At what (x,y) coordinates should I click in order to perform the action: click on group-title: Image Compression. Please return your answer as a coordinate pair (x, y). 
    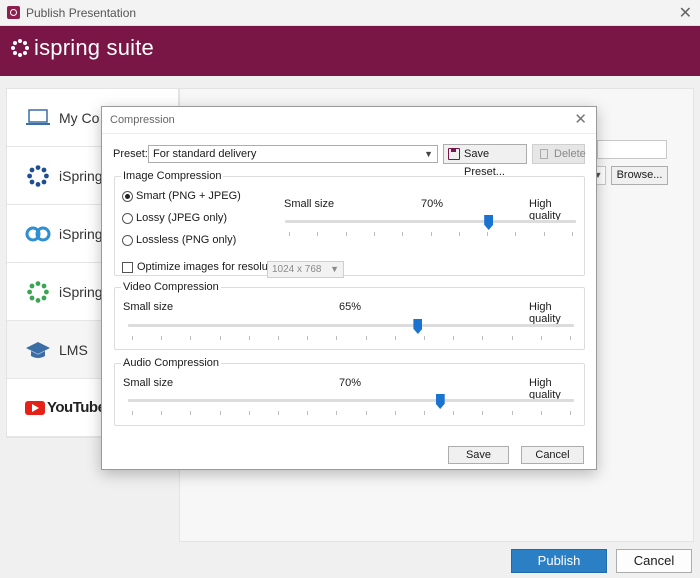
    Looking at the image, I should click on (172, 176).